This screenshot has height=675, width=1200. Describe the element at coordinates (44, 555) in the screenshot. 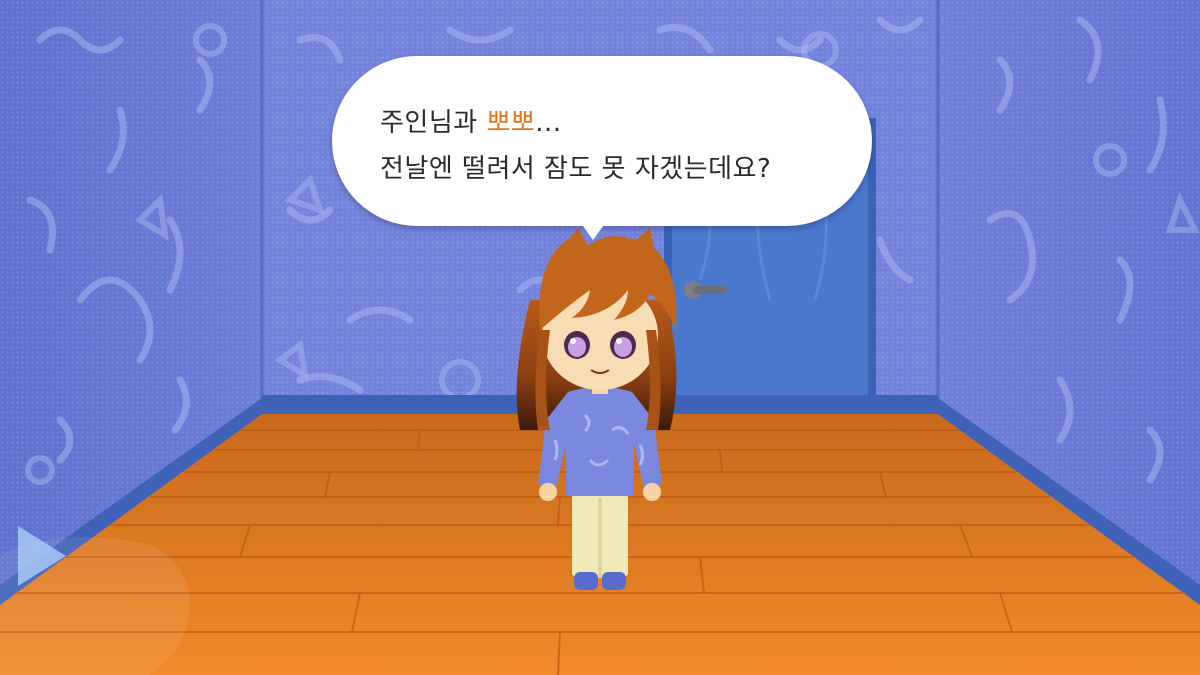

I see `play-triangle-icon` at that location.